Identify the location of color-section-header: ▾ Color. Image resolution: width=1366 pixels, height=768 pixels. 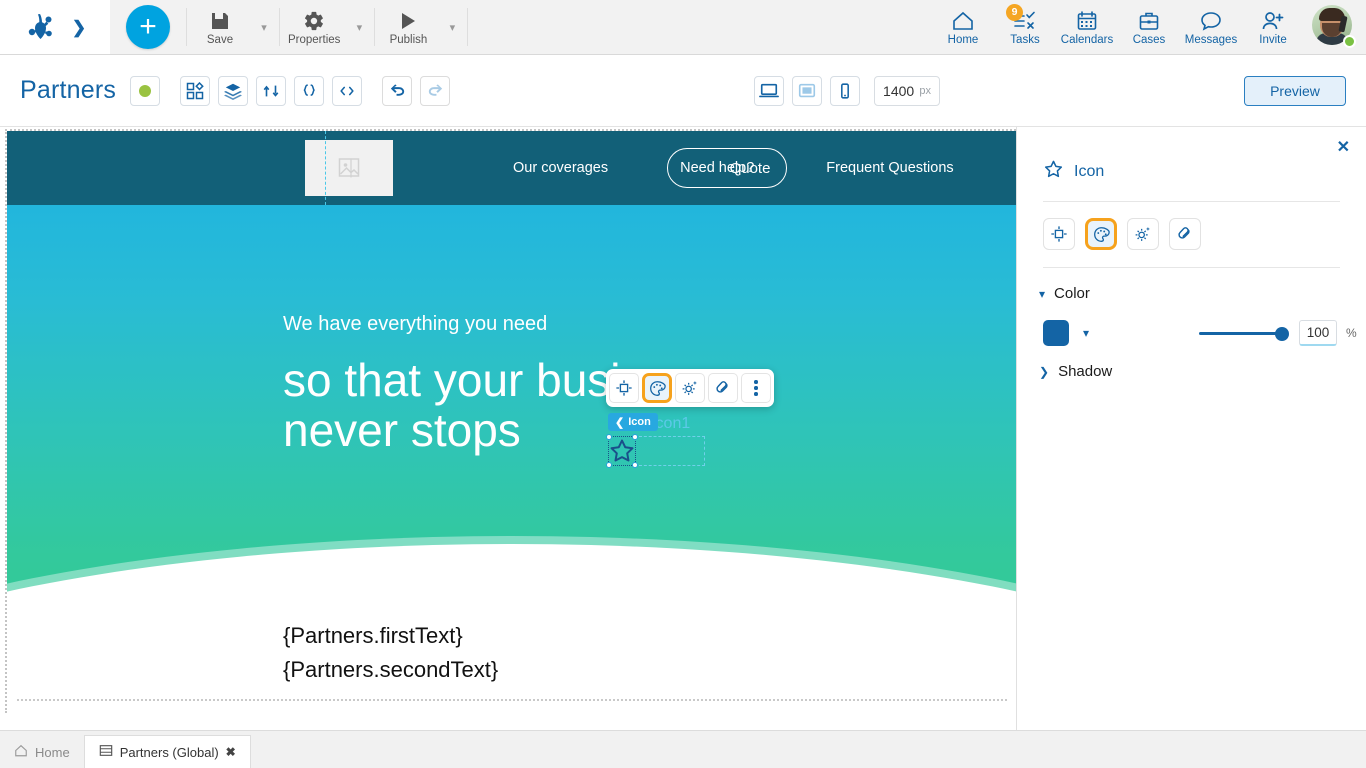
(1191, 285).